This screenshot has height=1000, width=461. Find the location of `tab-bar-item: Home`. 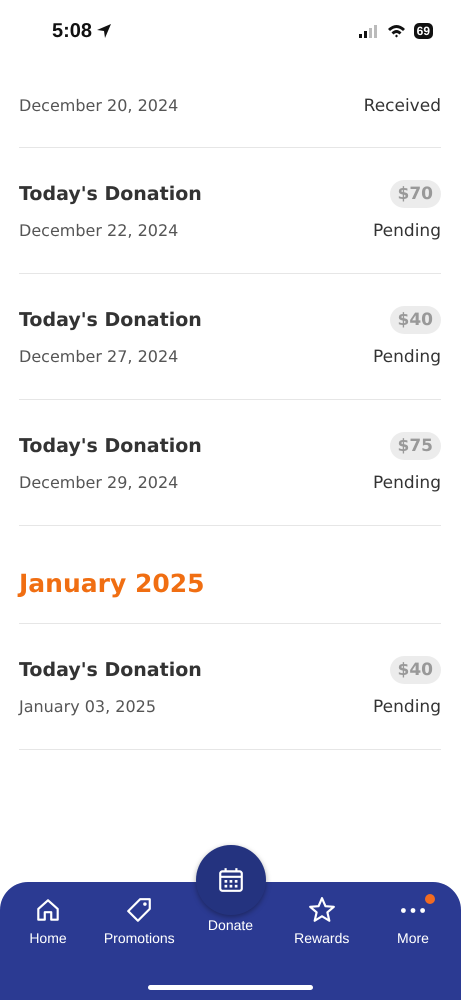

tab-bar-item: Home is located at coordinates (48, 919).